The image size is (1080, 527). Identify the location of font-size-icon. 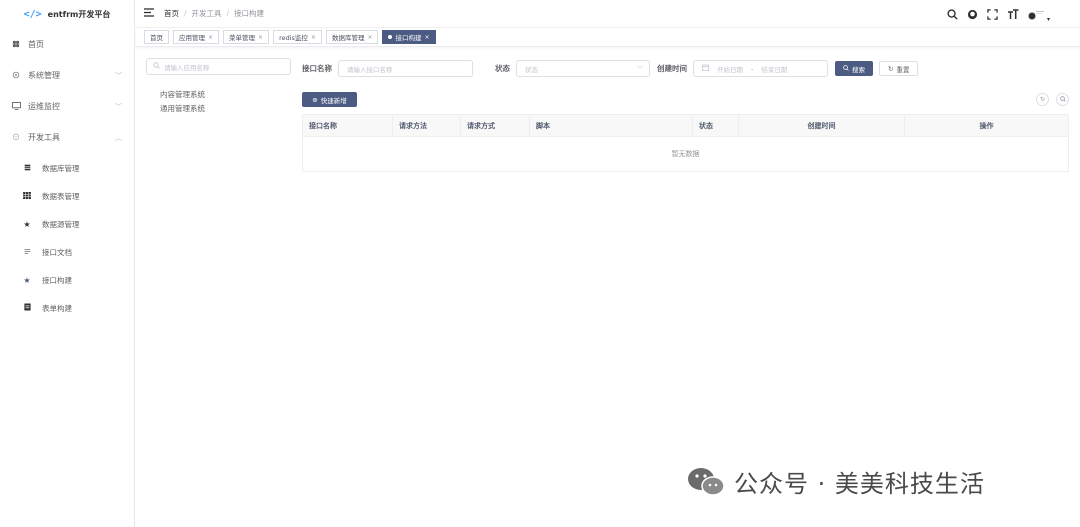
(1013, 15).